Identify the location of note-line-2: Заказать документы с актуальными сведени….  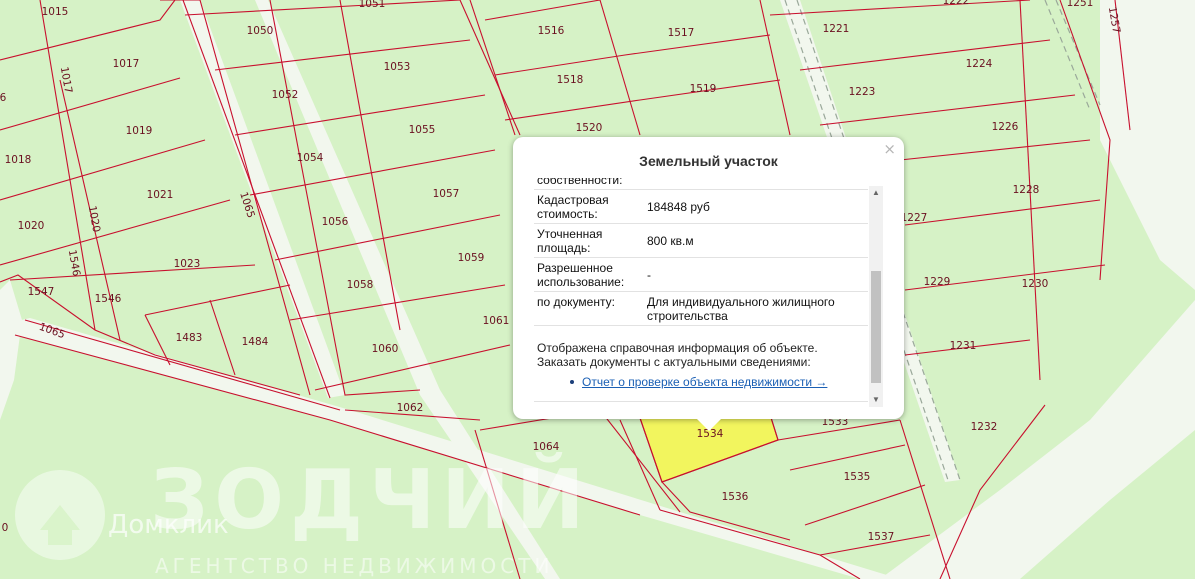
(674, 362).